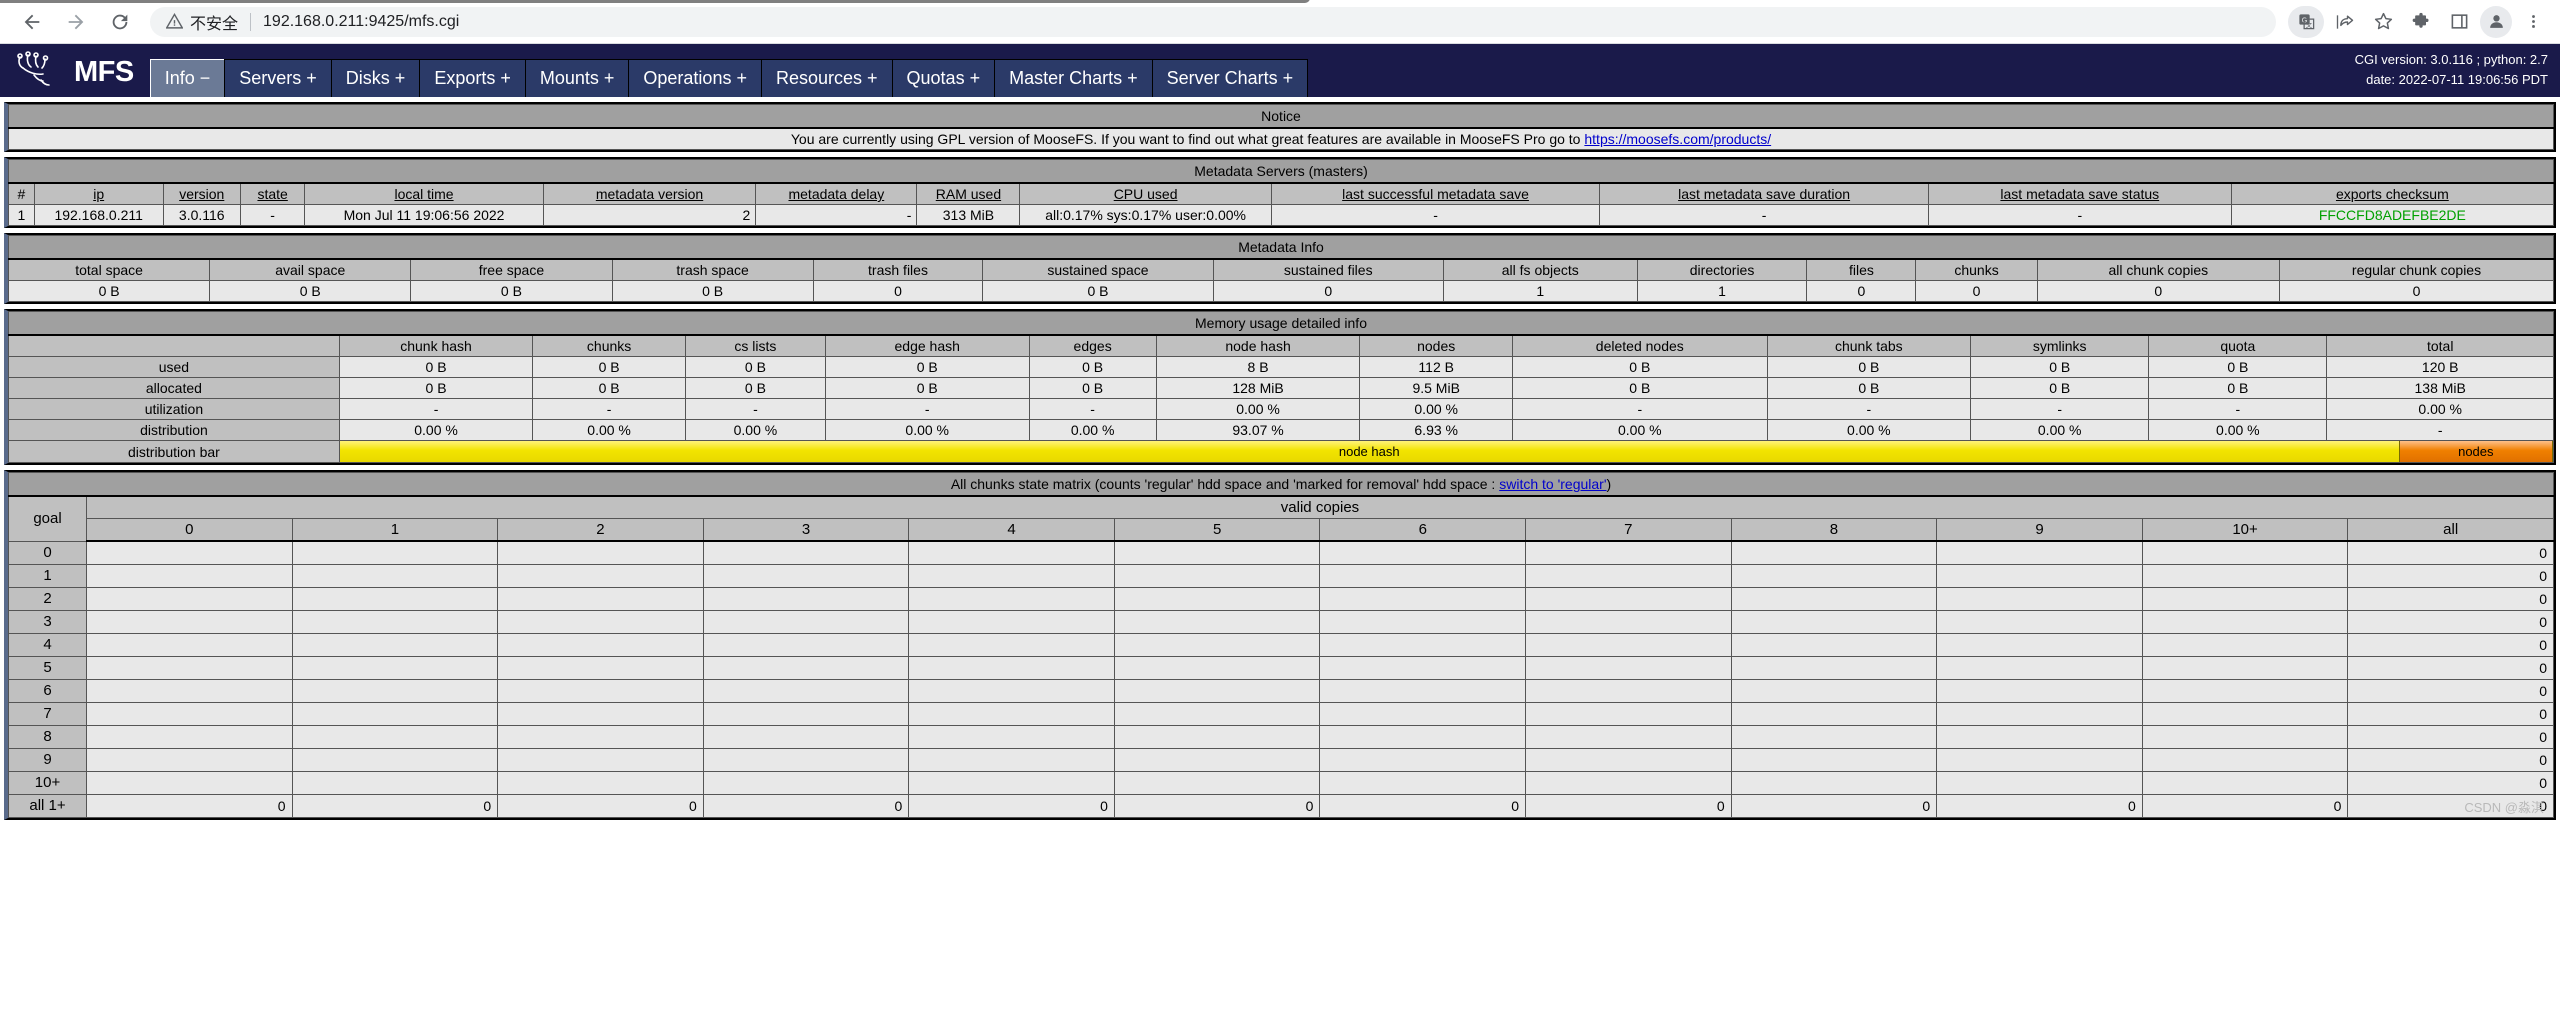 Image resolution: width=2560 pixels, height=1032 pixels. What do you see at coordinates (395, 530) in the screenshot?
I see `col-vc-1: 1` at bounding box center [395, 530].